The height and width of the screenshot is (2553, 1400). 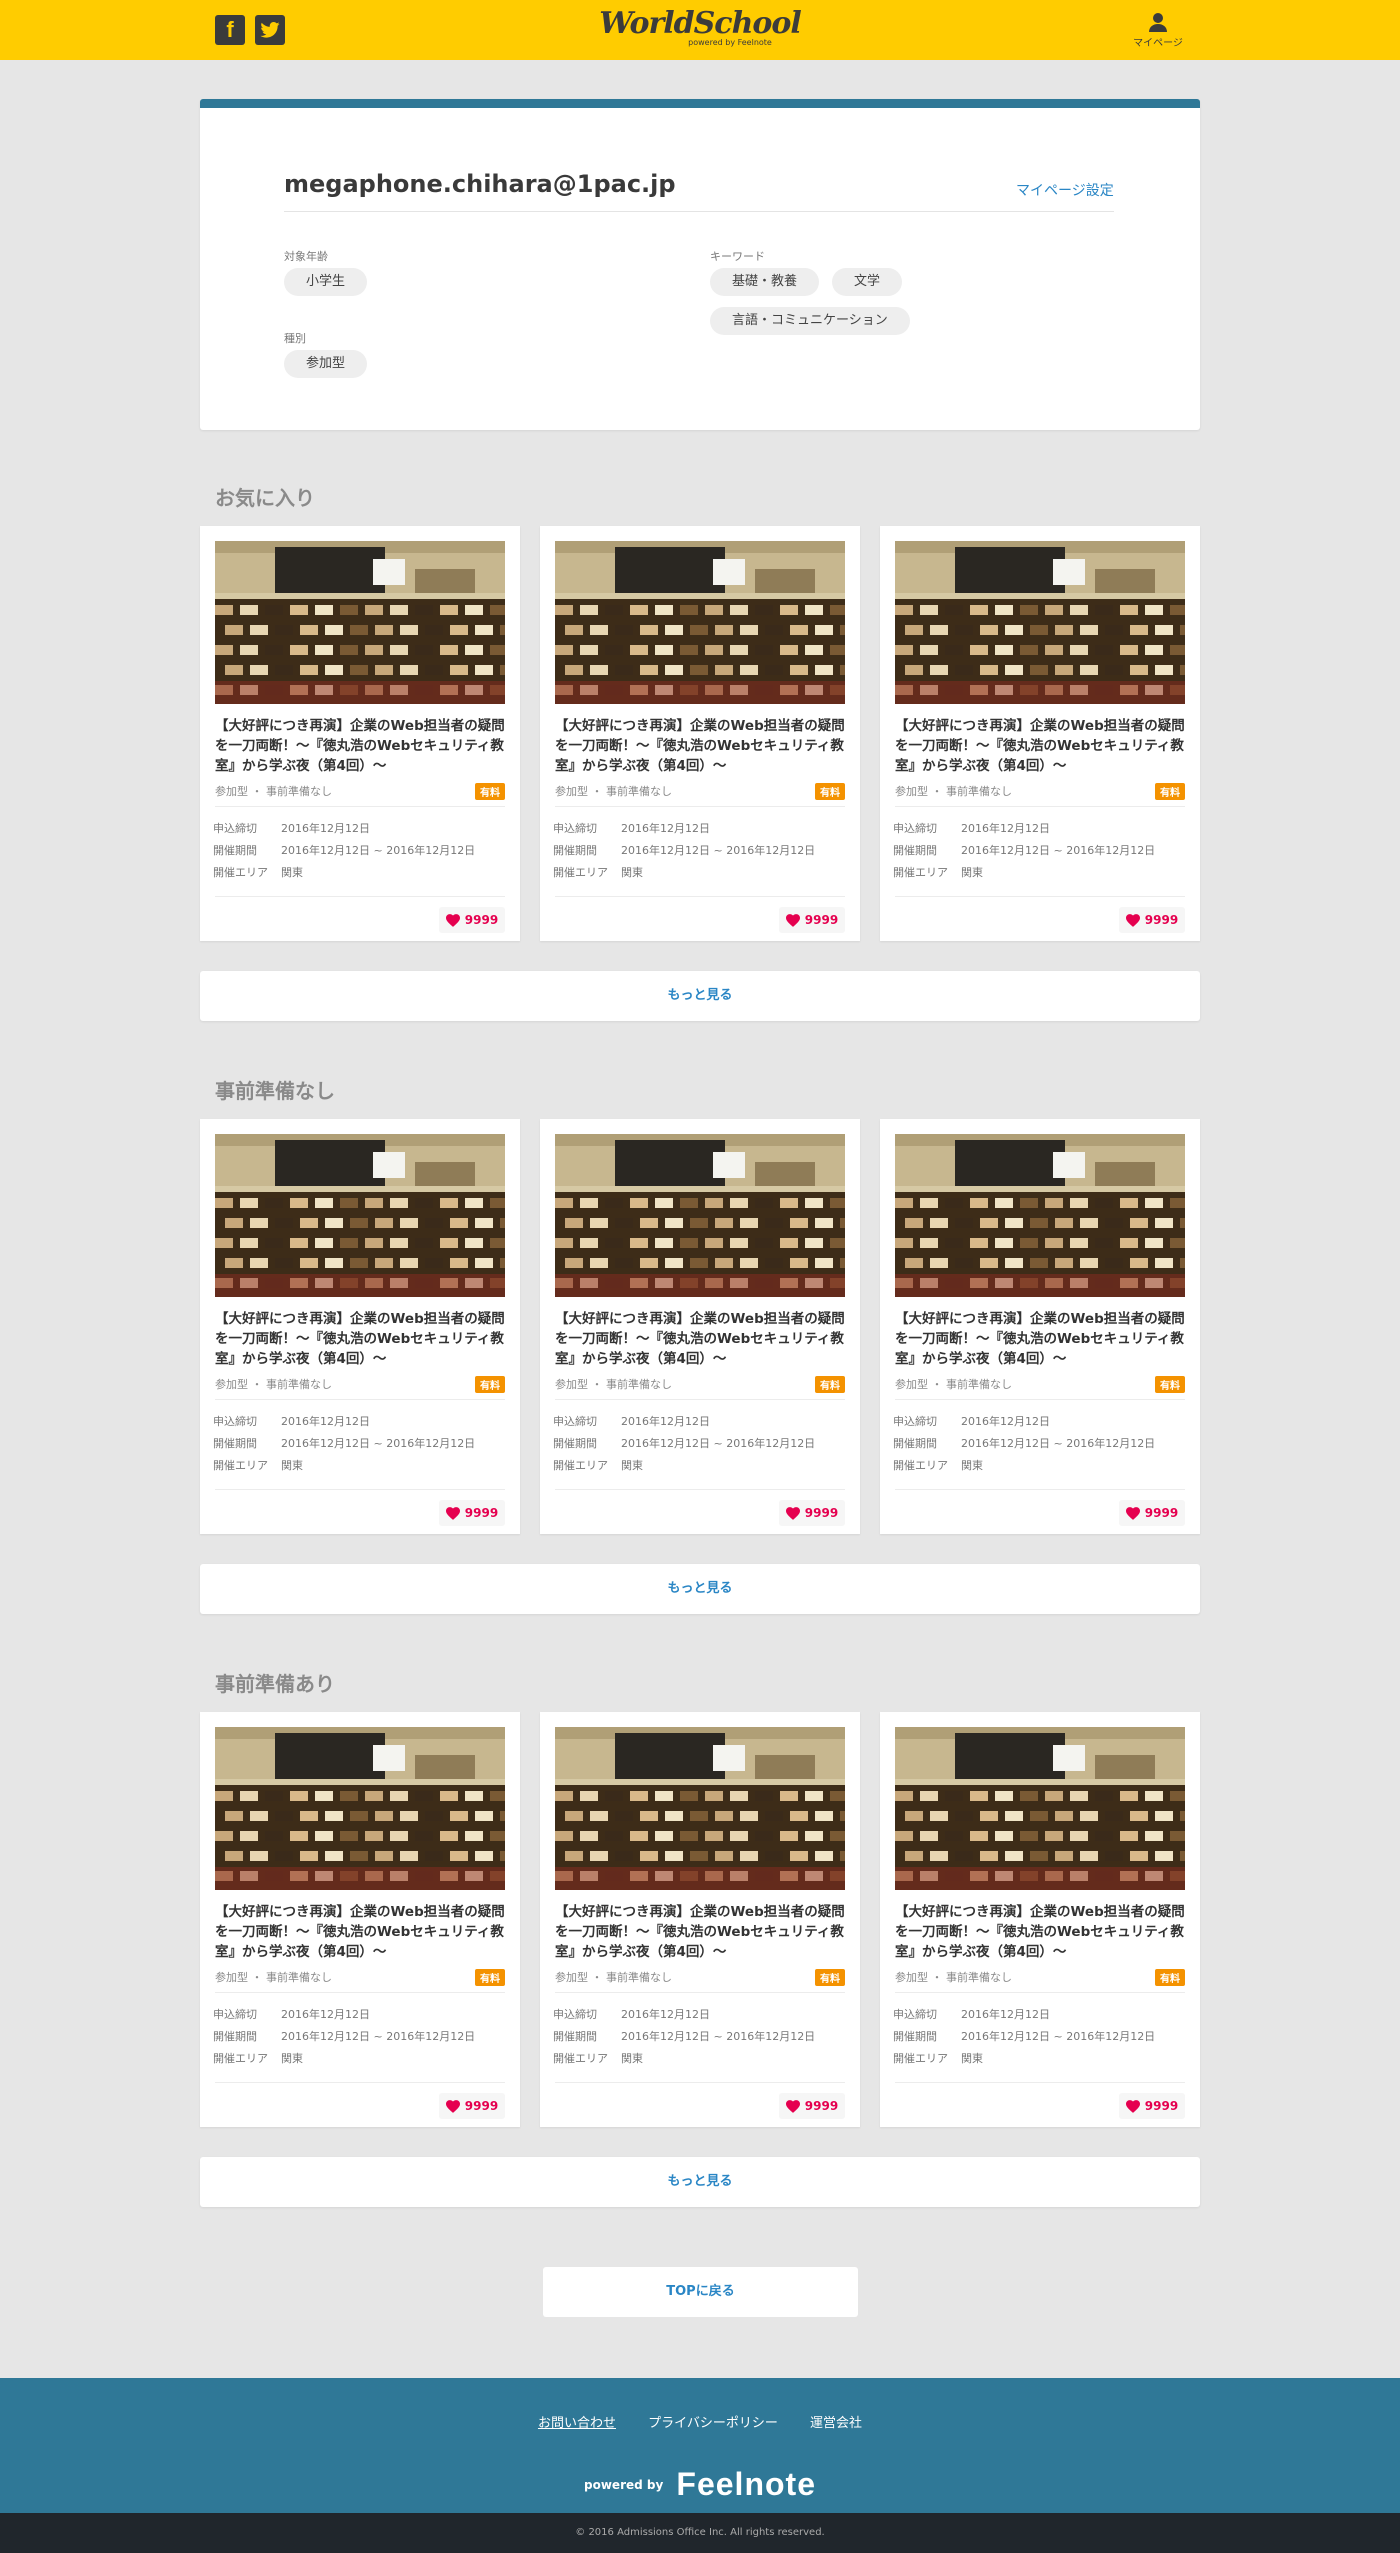 I want to click on keyword-tag: 基礎・教養, so click(x=765, y=282).